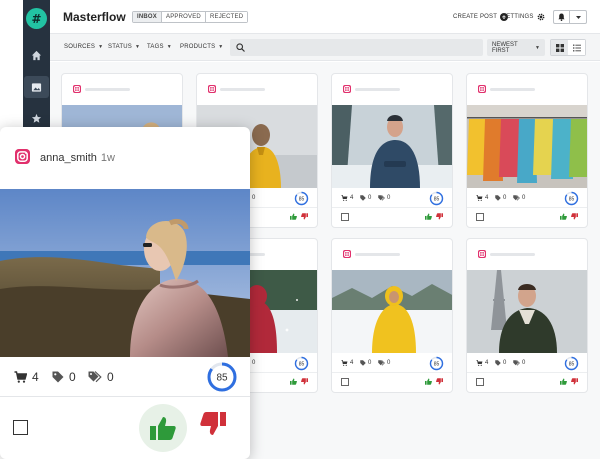 The width and height of the screenshot is (600, 459). What do you see at coordinates (184, 17) in the screenshot?
I see `tab-approved: APPROVED` at bounding box center [184, 17].